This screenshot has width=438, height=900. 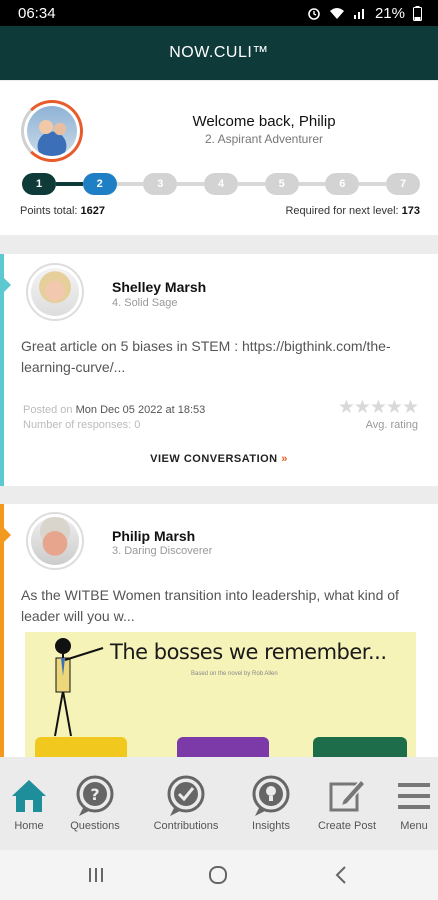 I want to click on nav-contributions-label: Contributions, so click(x=186, y=826).